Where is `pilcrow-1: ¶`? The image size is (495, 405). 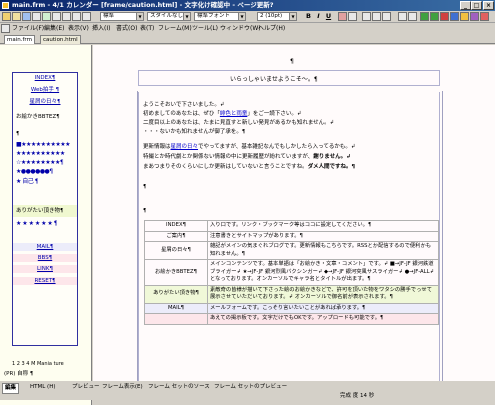 pilcrow-1: ¶ is located at coordinates (145, 187).